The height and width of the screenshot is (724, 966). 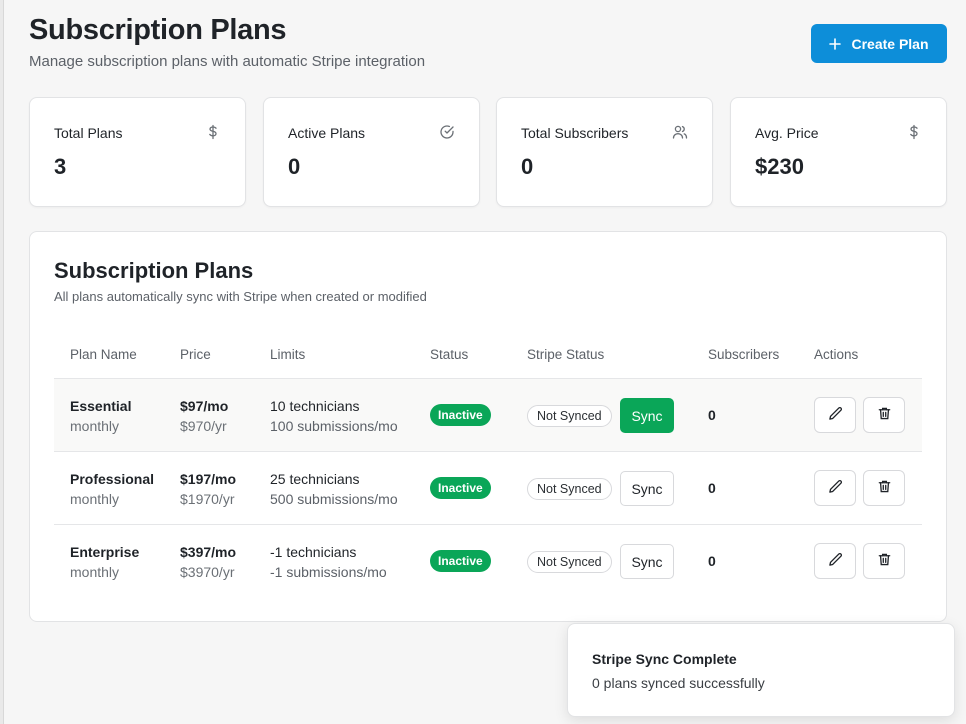 I want to click on plan-price-yearly: $3970/yr, so click(x=207, y=572).